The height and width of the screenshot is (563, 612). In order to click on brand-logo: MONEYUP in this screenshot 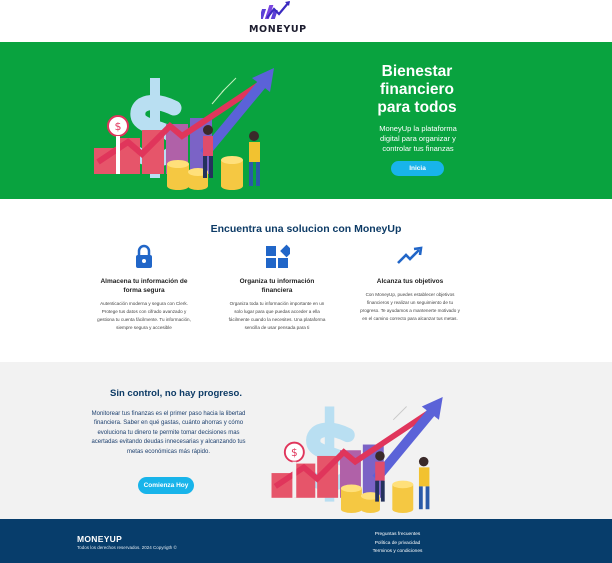, I will do `click(278, 20)`.